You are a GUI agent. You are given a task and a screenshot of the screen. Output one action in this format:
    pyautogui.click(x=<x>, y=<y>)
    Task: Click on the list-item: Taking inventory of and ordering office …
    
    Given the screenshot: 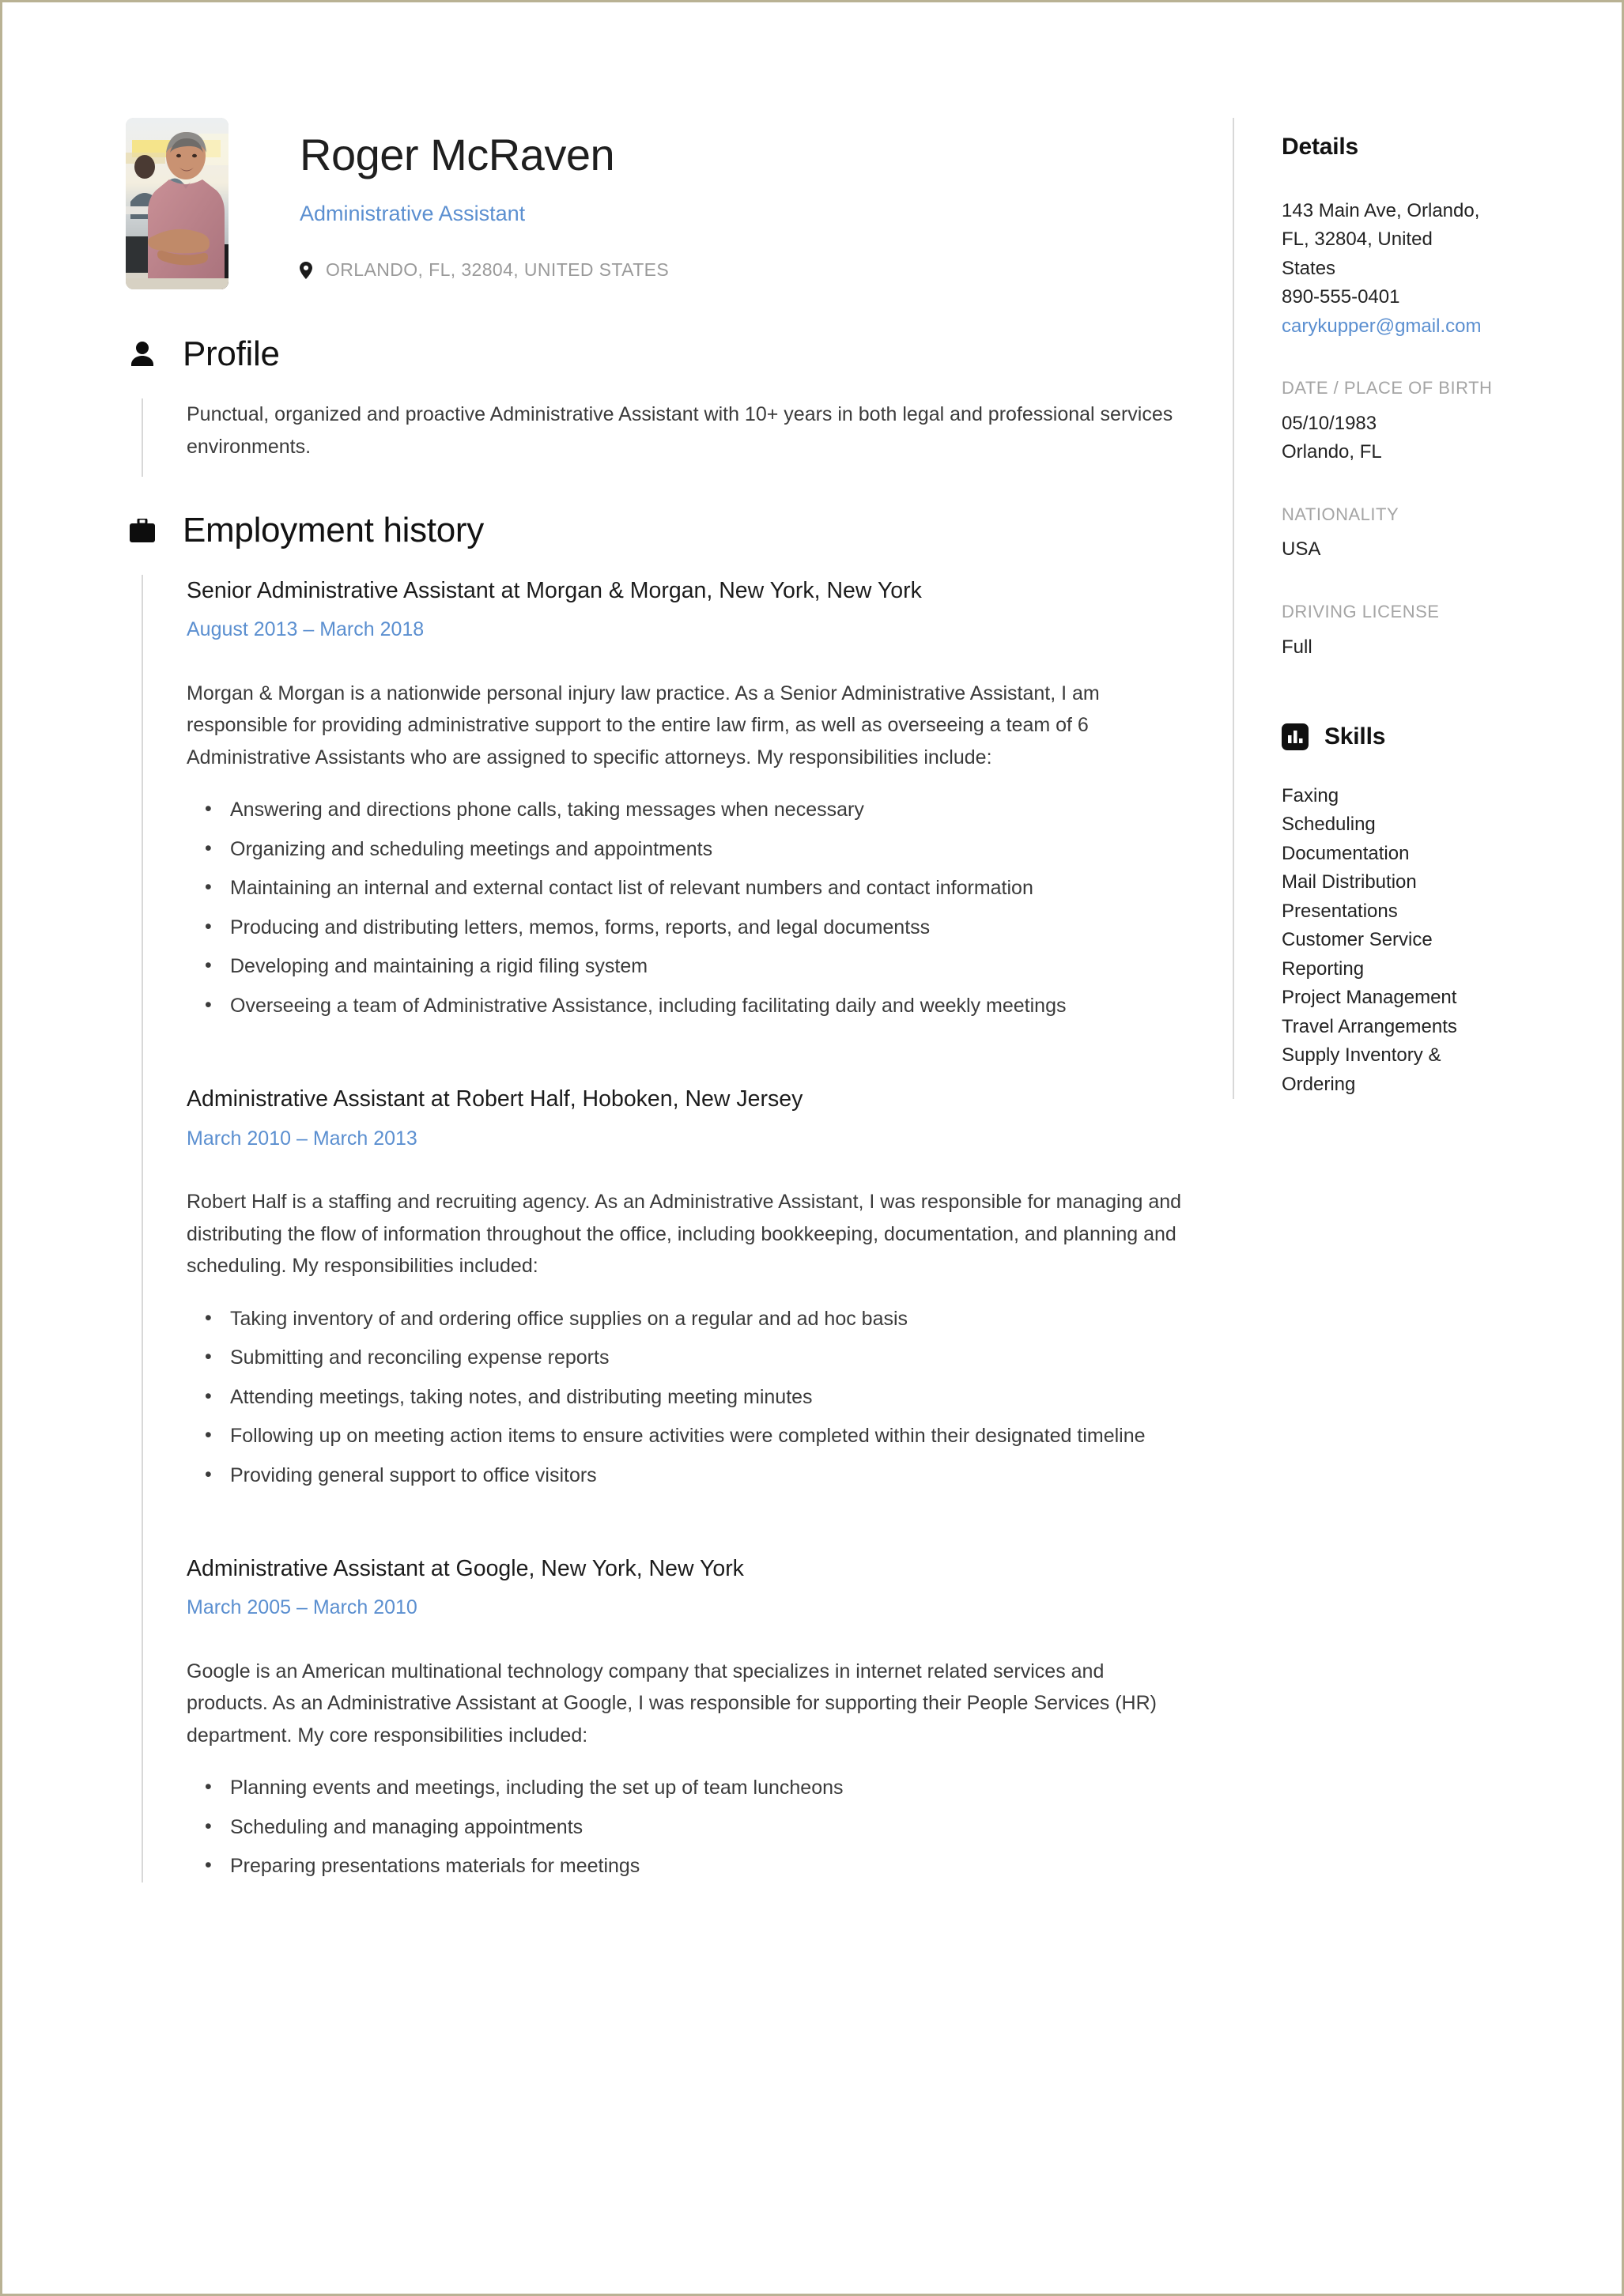 What is the action you would take?
    pyautogui.click(x=695, y=1318)
    